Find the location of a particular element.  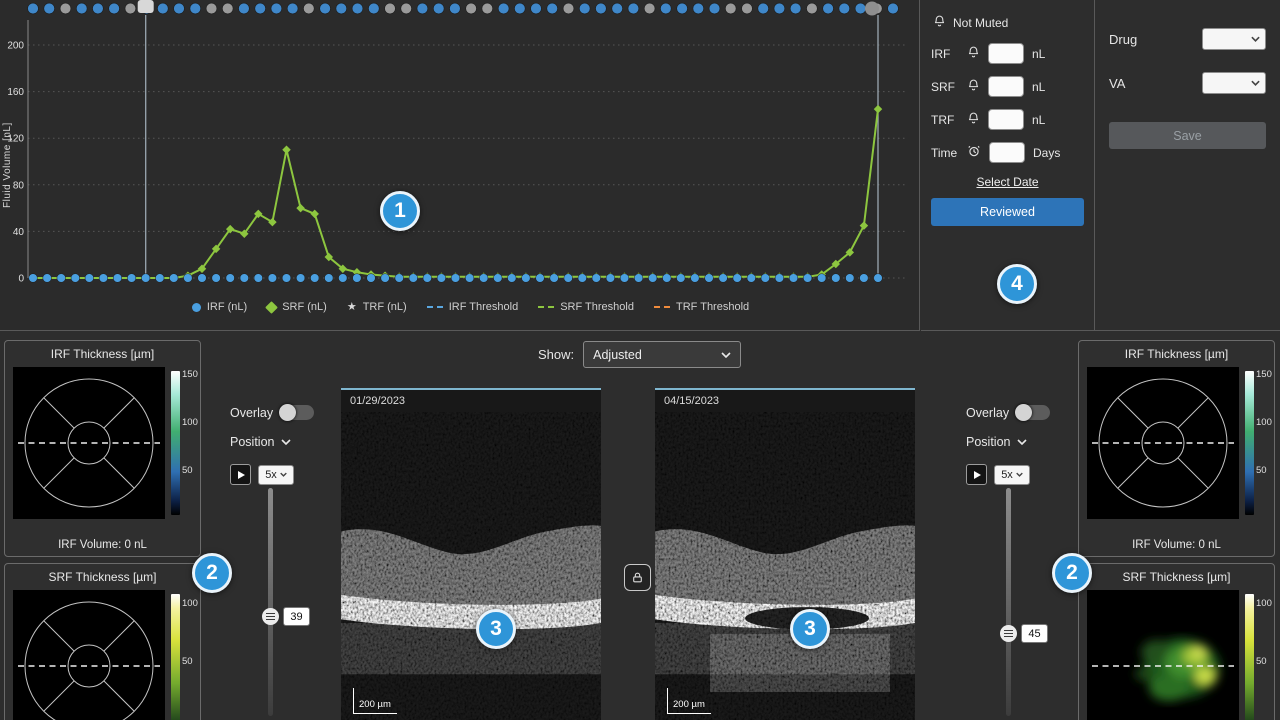

legend-item-2: ★ TRF (nL) is located at coordinates (377, 307).